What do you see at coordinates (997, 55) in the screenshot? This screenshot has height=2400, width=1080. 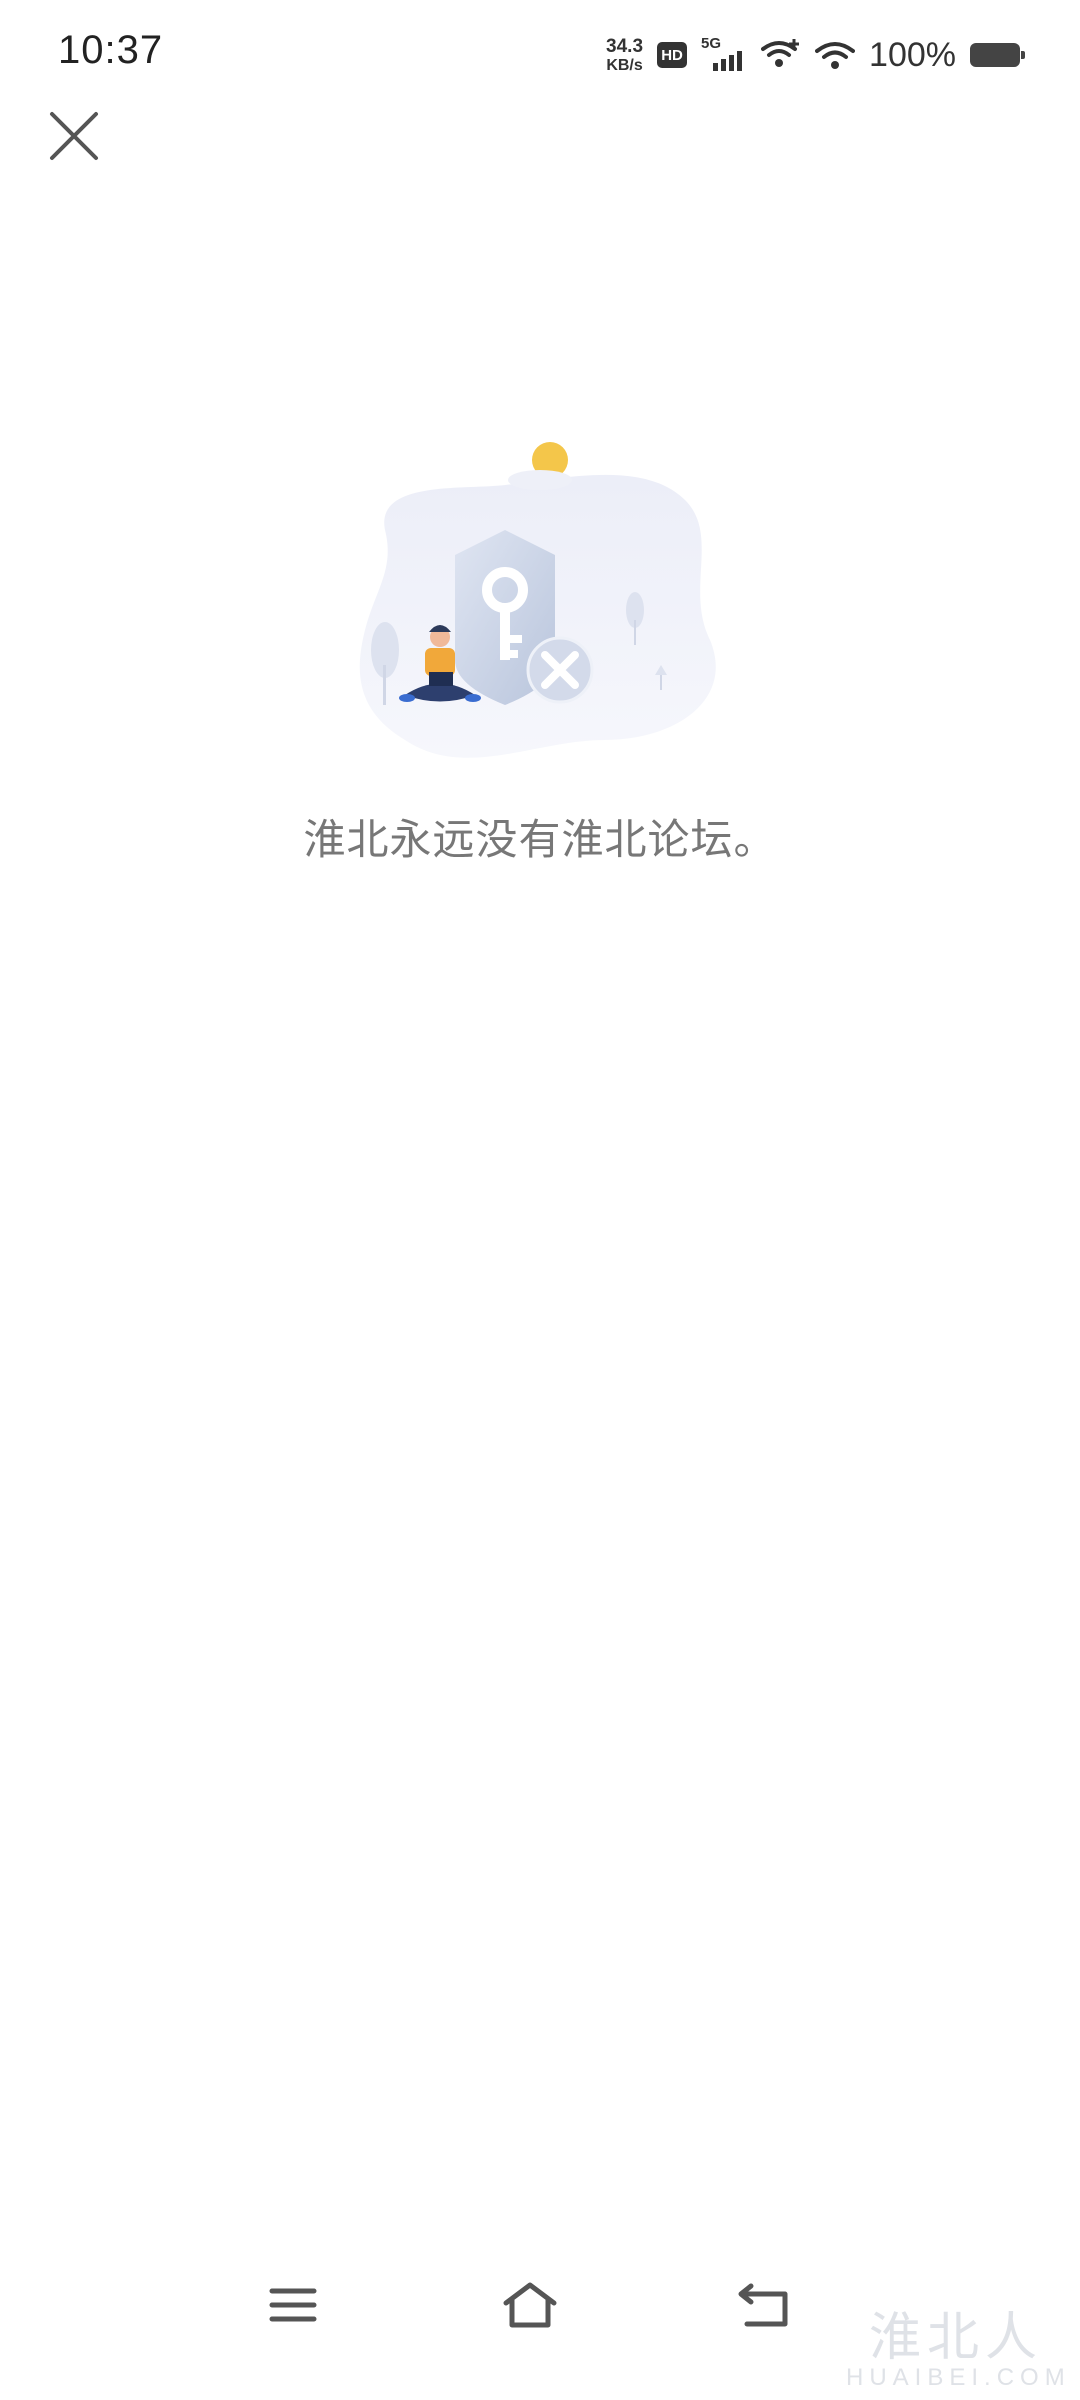 I see `battery-icon` at bounding box center [997, 55].